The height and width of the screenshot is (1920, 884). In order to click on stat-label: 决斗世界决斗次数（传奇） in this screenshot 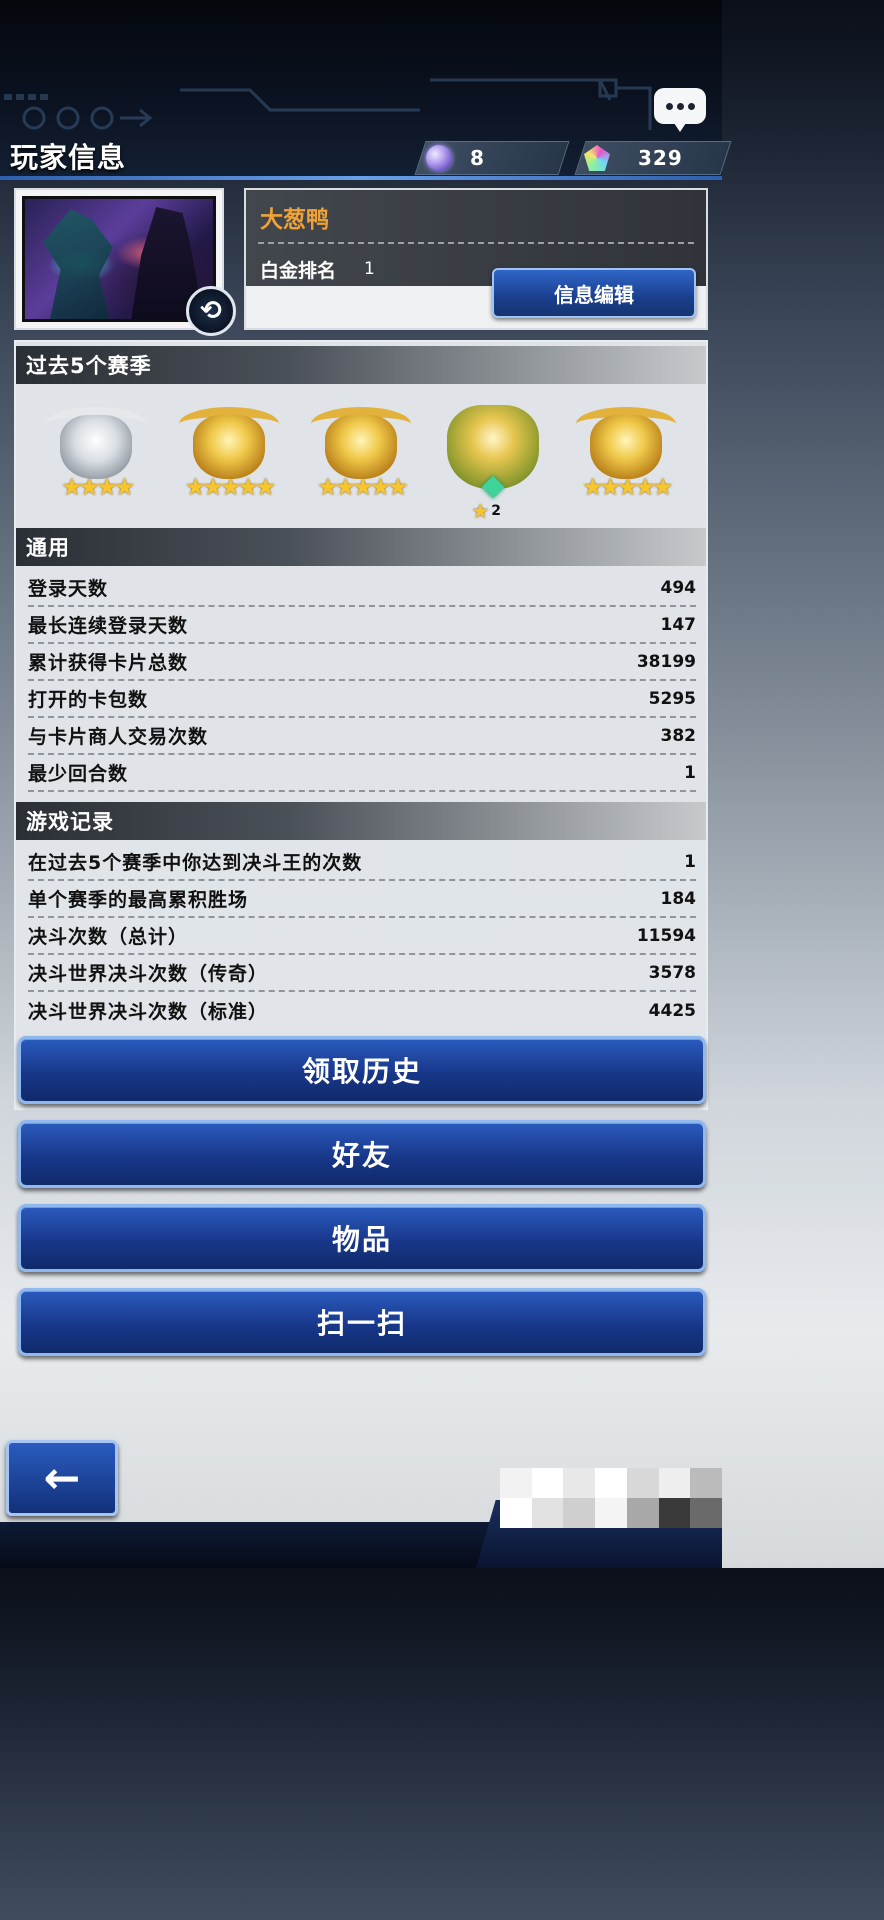, I will do `click(148, 974)`.